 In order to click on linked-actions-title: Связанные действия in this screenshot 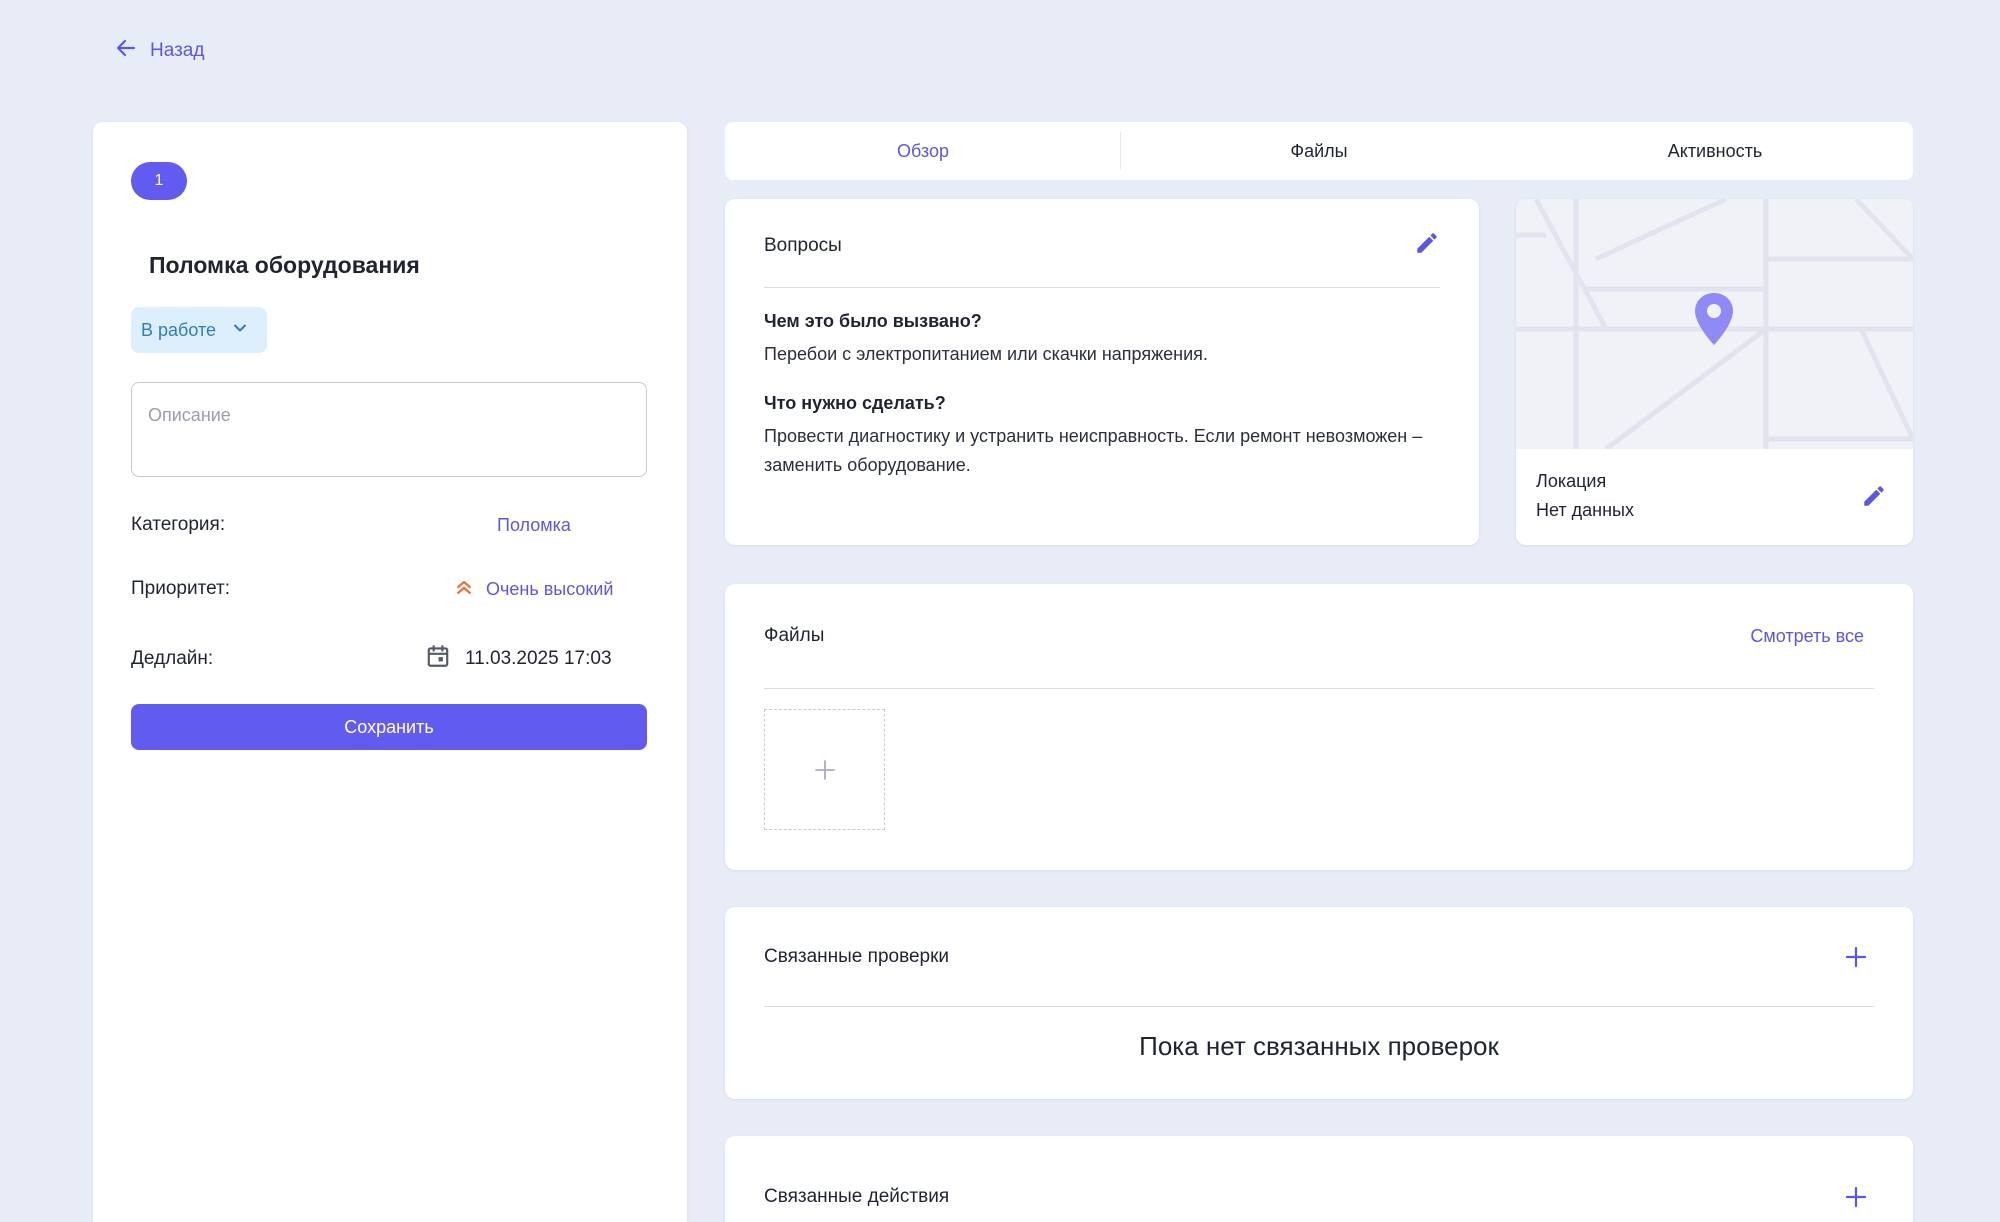, I will do `click(857, 1196)`.